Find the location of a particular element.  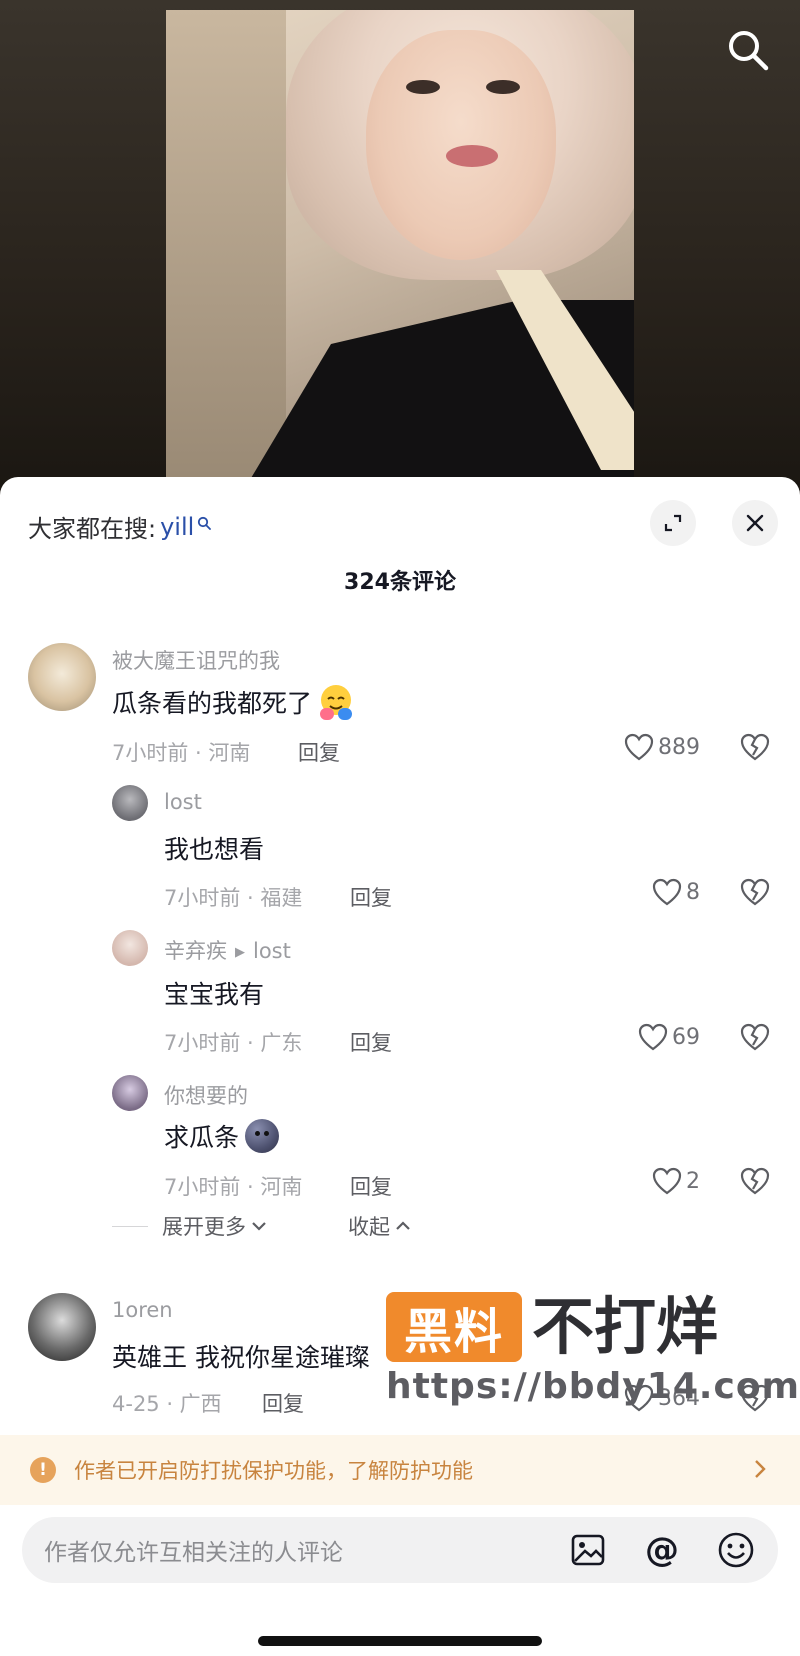

expand-more-label: 展开更多 is located at coordinates (204, 1227).